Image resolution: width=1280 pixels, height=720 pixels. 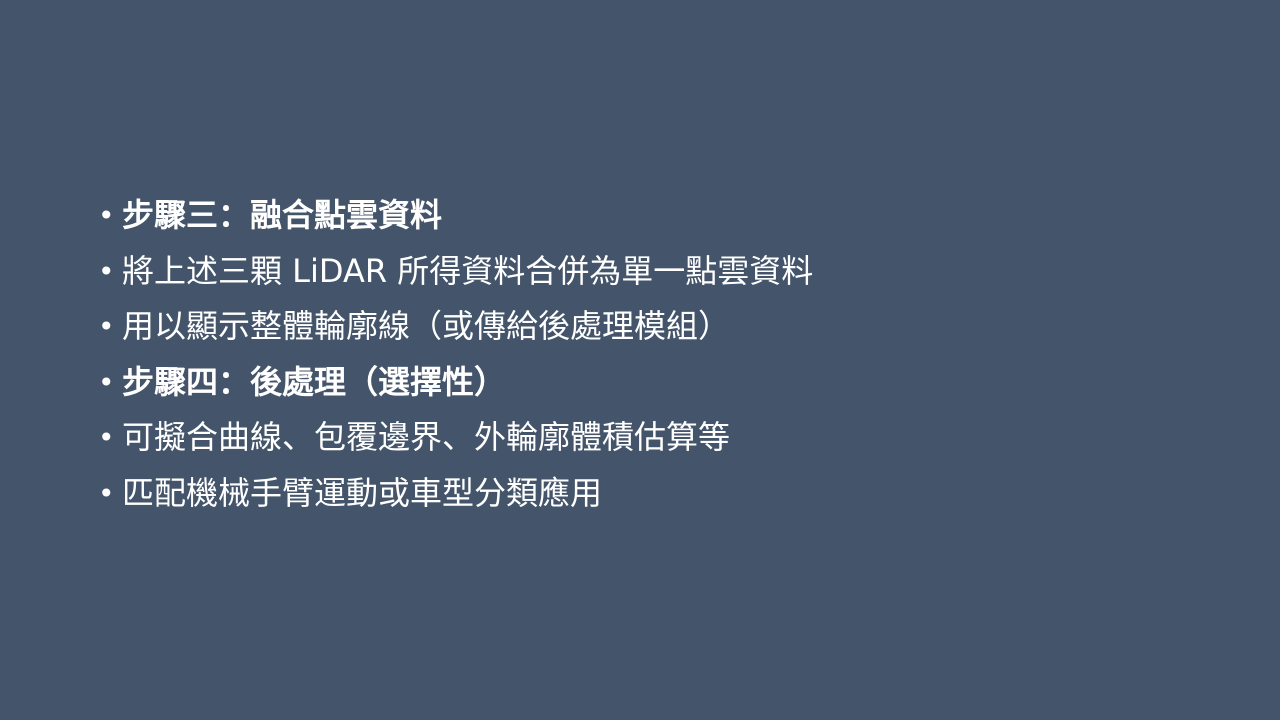 I want to click on bullet-item-step3-heading: • 步驟三：融合點雲資料, so click(x=455, y=216).